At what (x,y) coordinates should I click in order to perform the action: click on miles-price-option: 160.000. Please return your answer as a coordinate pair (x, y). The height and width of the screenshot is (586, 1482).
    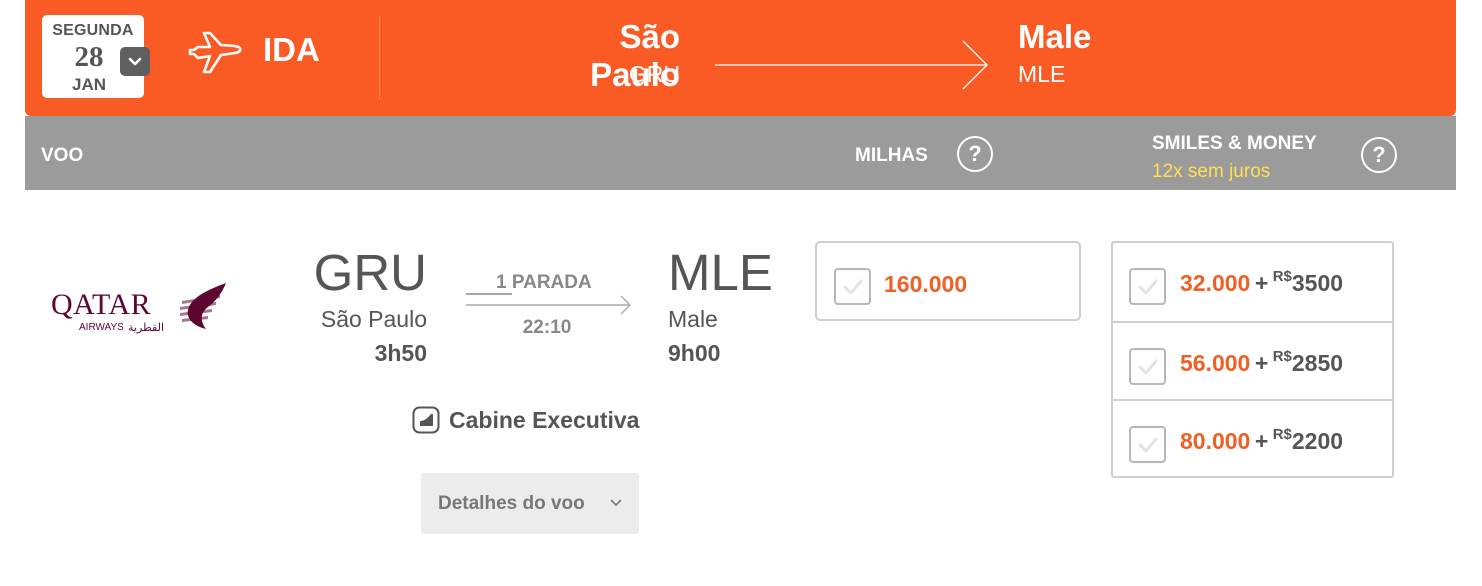
    Looking at the image, I should click on (948, 281).